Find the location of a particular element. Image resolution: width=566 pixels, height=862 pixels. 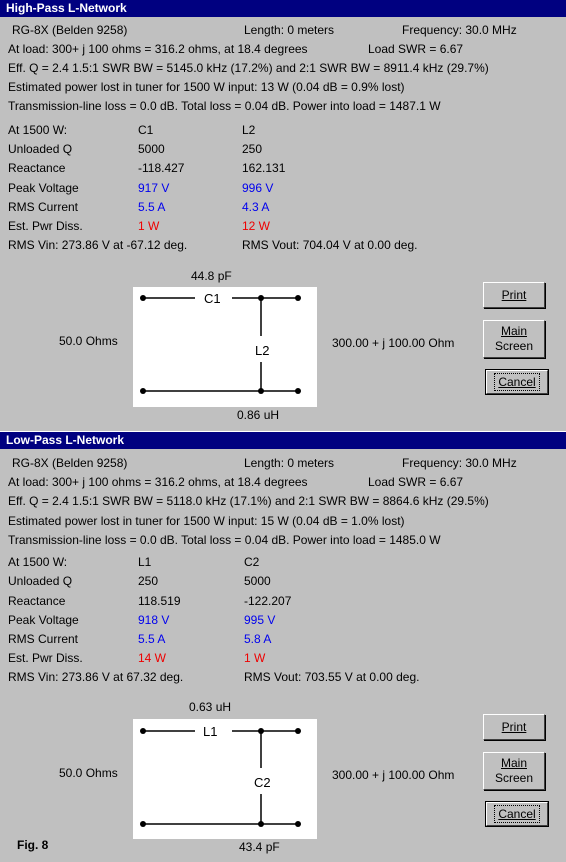

row-value-c2: 1 W is located at coordinates (255, 658).